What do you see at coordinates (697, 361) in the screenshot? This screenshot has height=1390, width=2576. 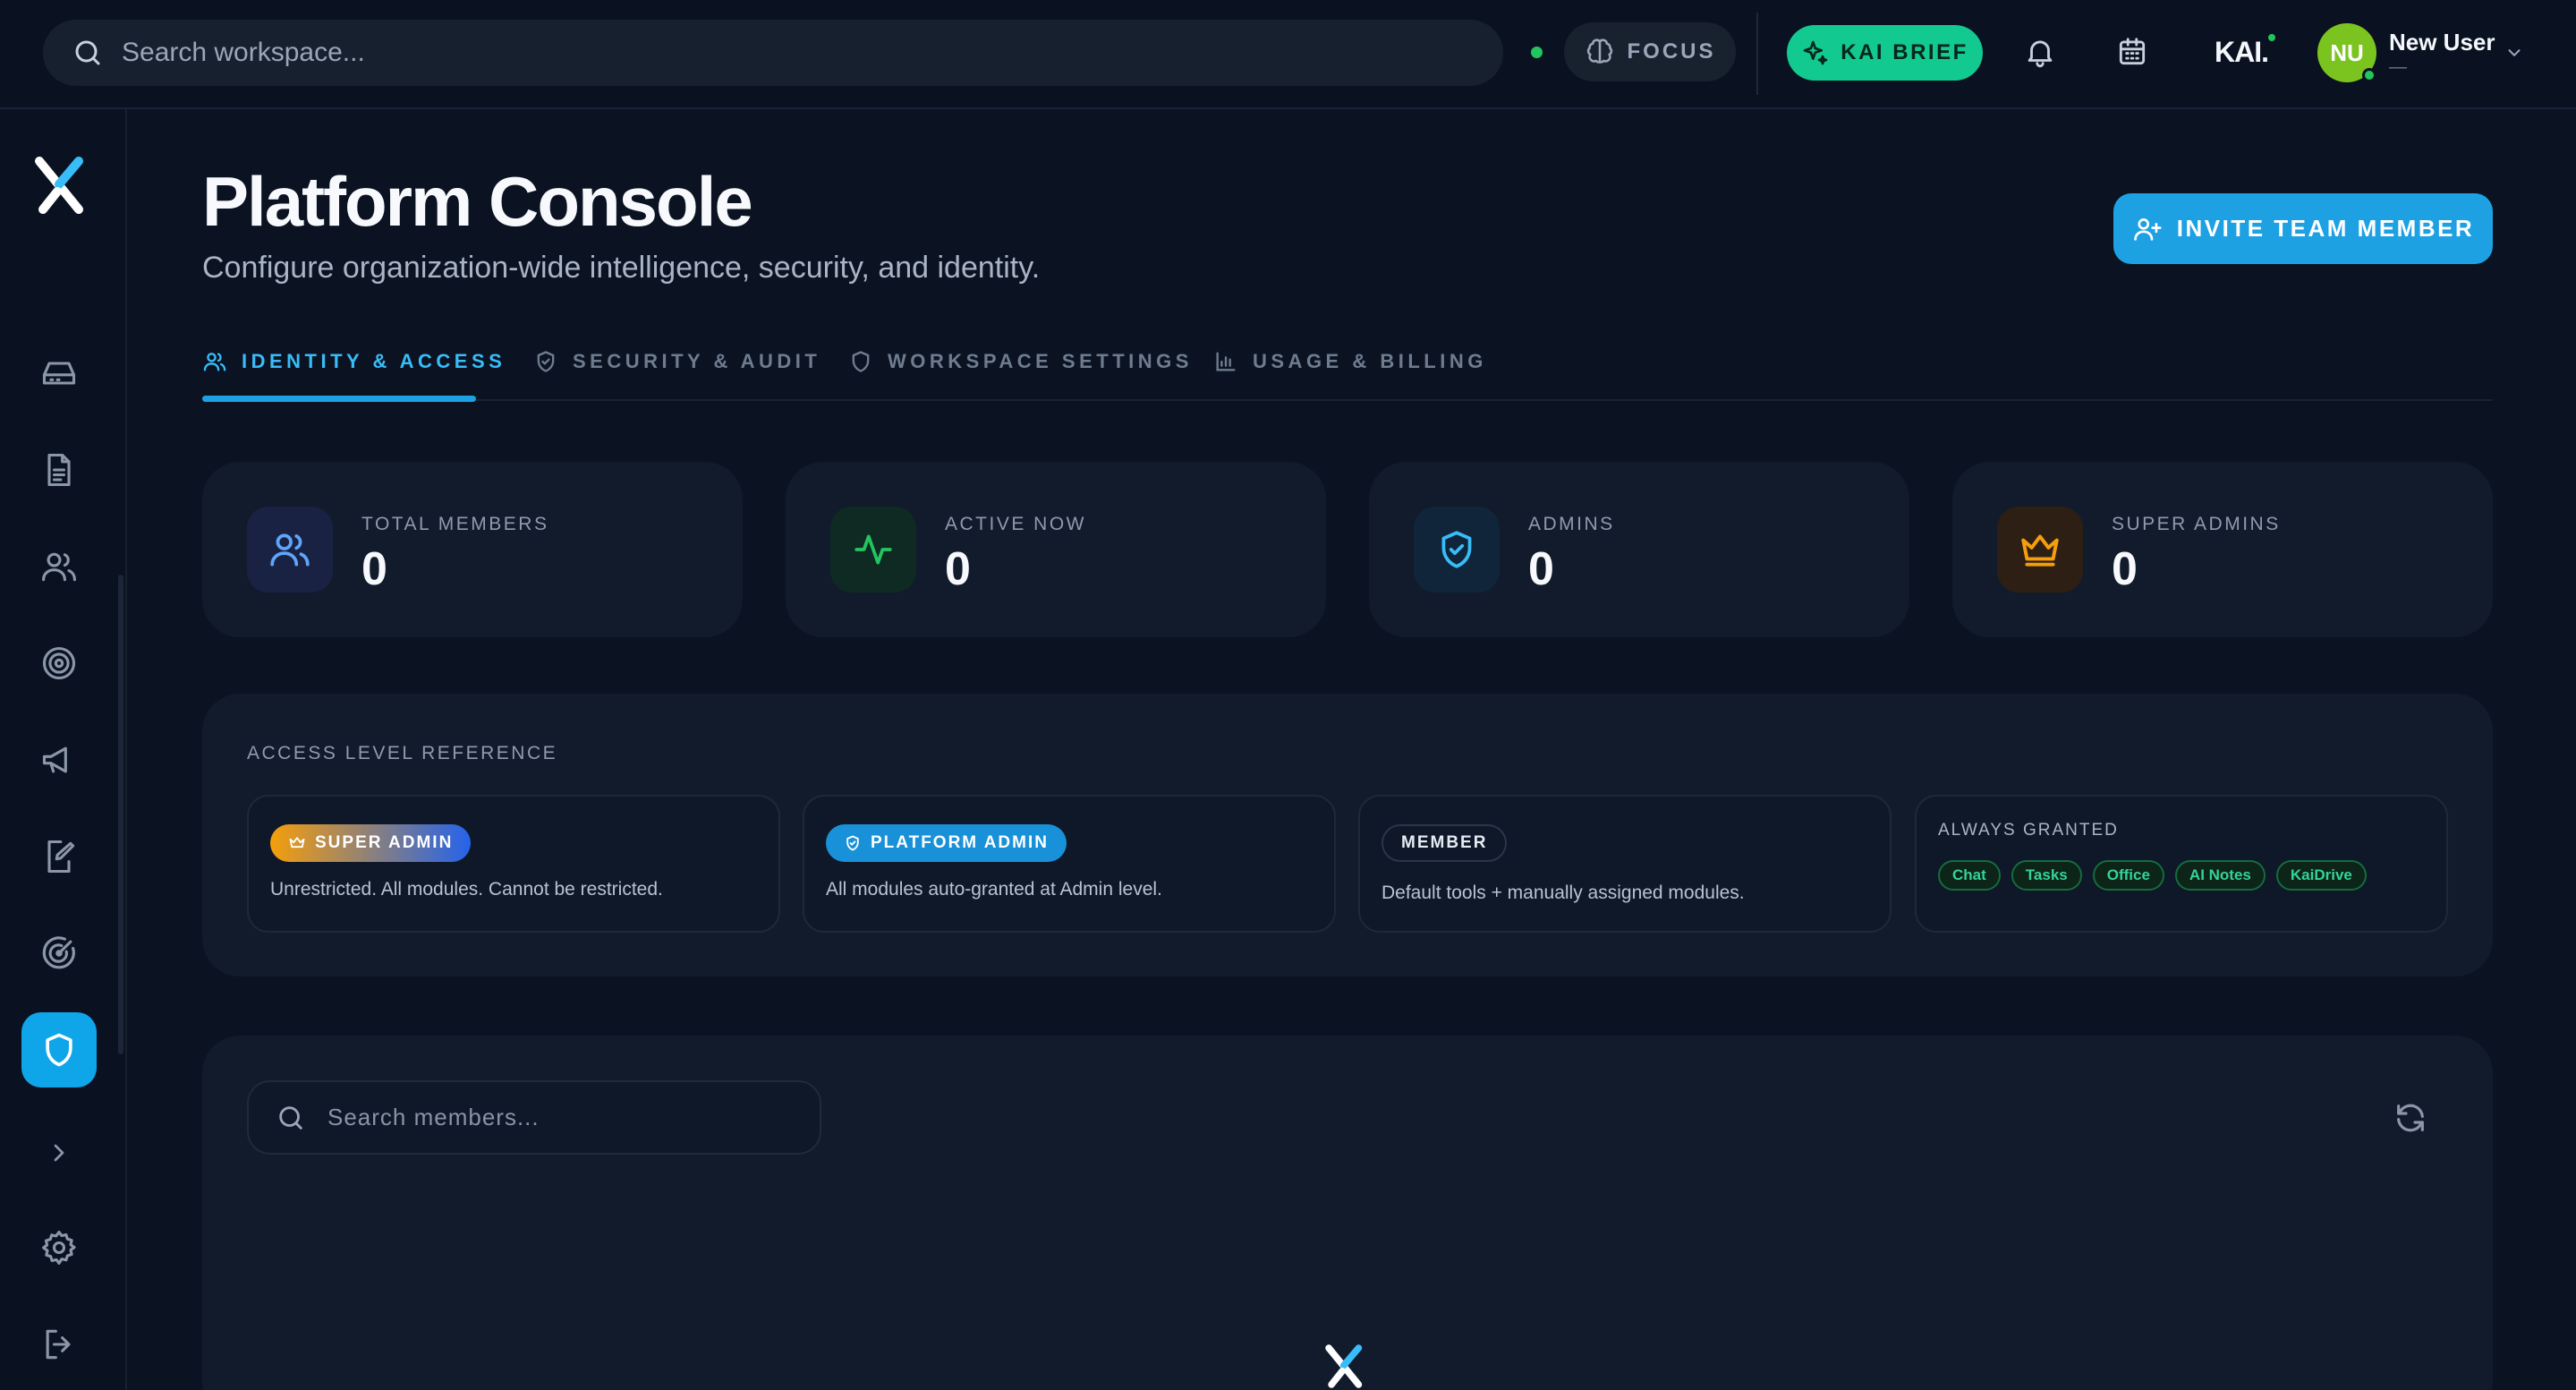 I see `tab-label: SECURITY & AUDIT` at bounding box center [697, 361].